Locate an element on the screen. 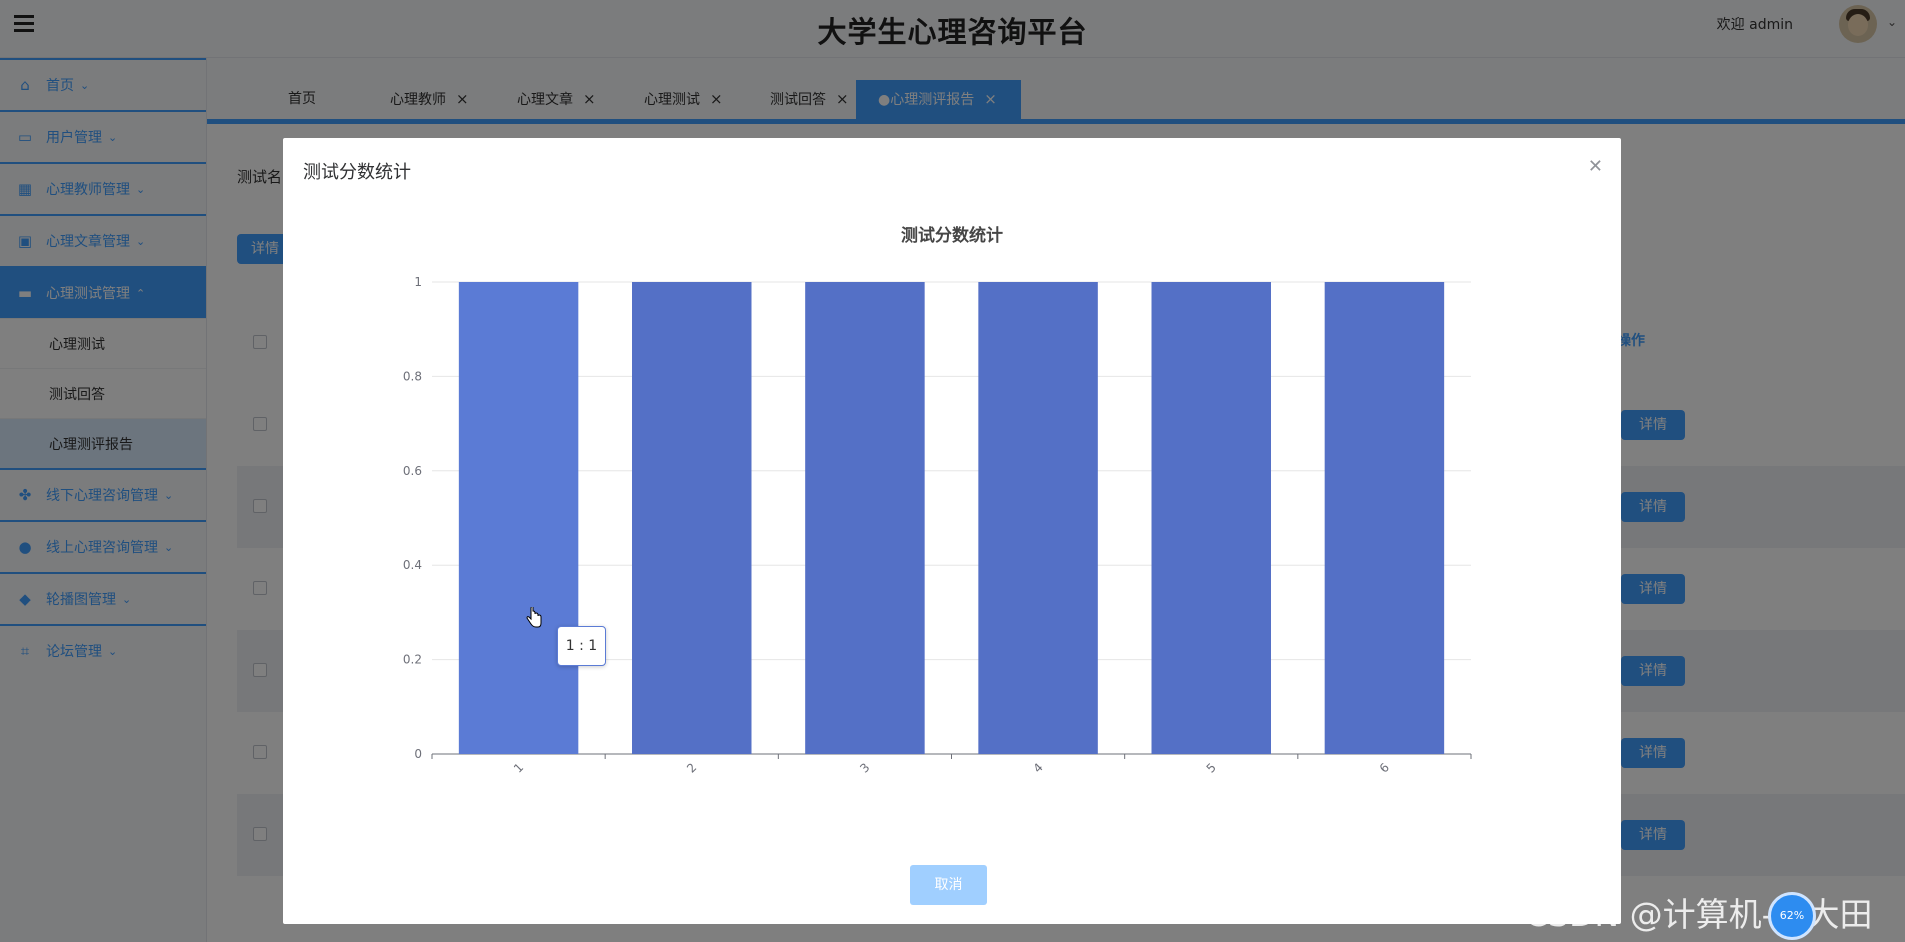  y-tick-label: 0.4 is located at coordinates (412, 565).